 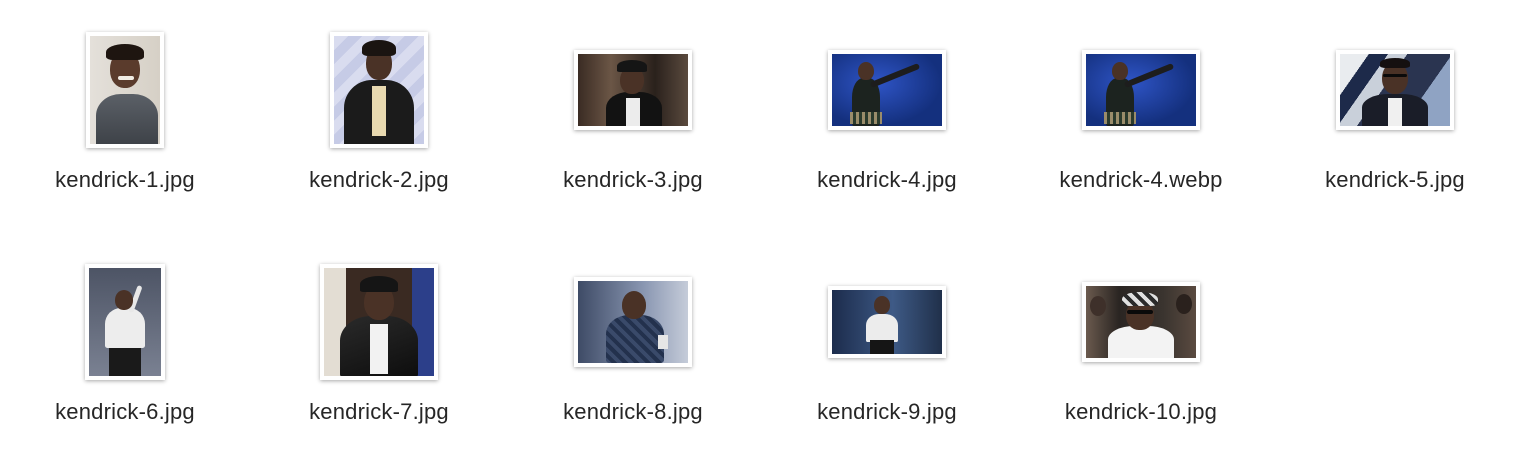 I want to click on file-name: kendrick-6.jpg, so click(x=125, y=411).